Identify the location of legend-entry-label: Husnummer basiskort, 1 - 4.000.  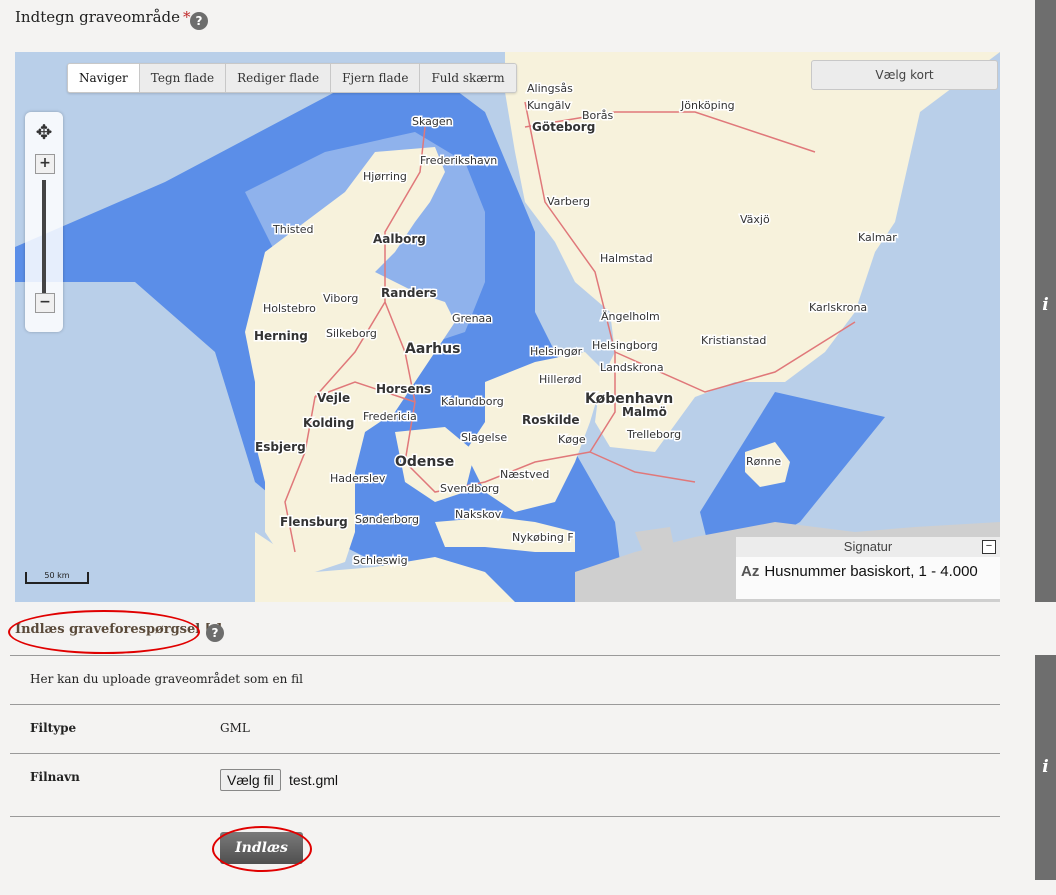
(871, 571).